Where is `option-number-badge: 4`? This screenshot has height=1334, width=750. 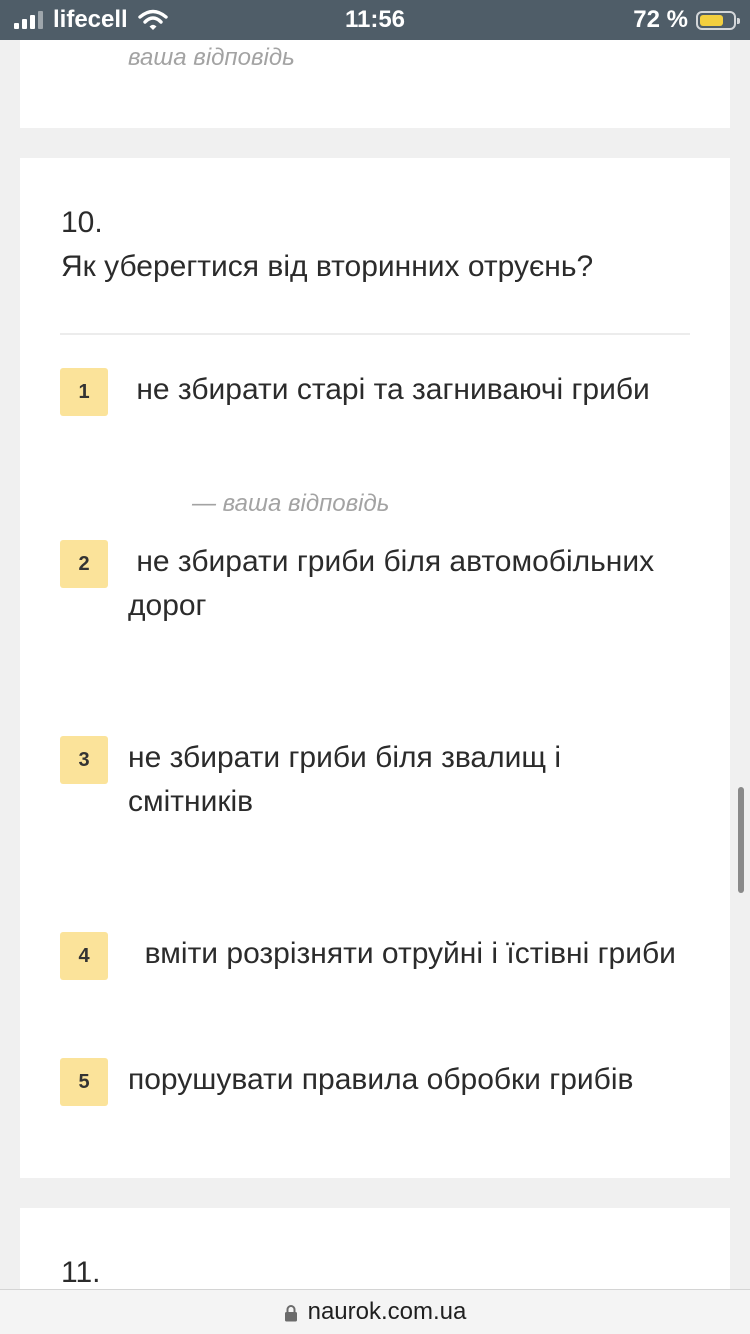
option-number-badge: 4 is located at coordinates (84, 956).